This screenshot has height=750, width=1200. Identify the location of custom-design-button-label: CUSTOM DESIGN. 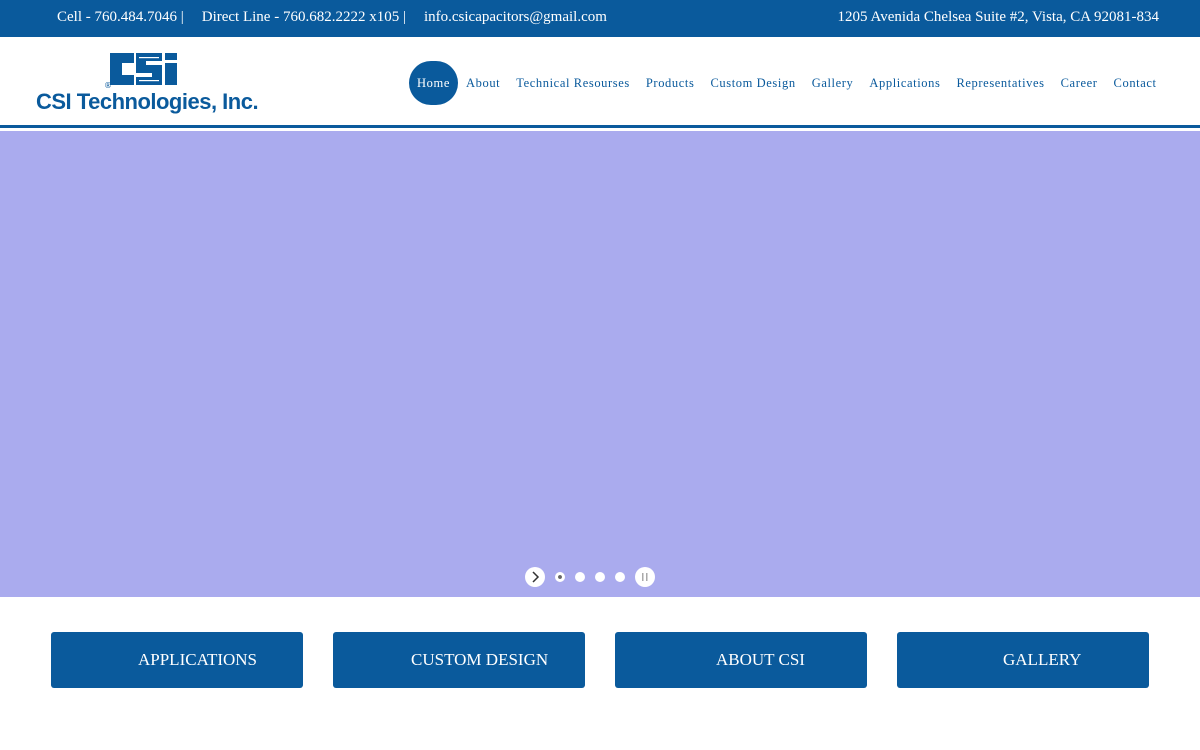
(480, 659).